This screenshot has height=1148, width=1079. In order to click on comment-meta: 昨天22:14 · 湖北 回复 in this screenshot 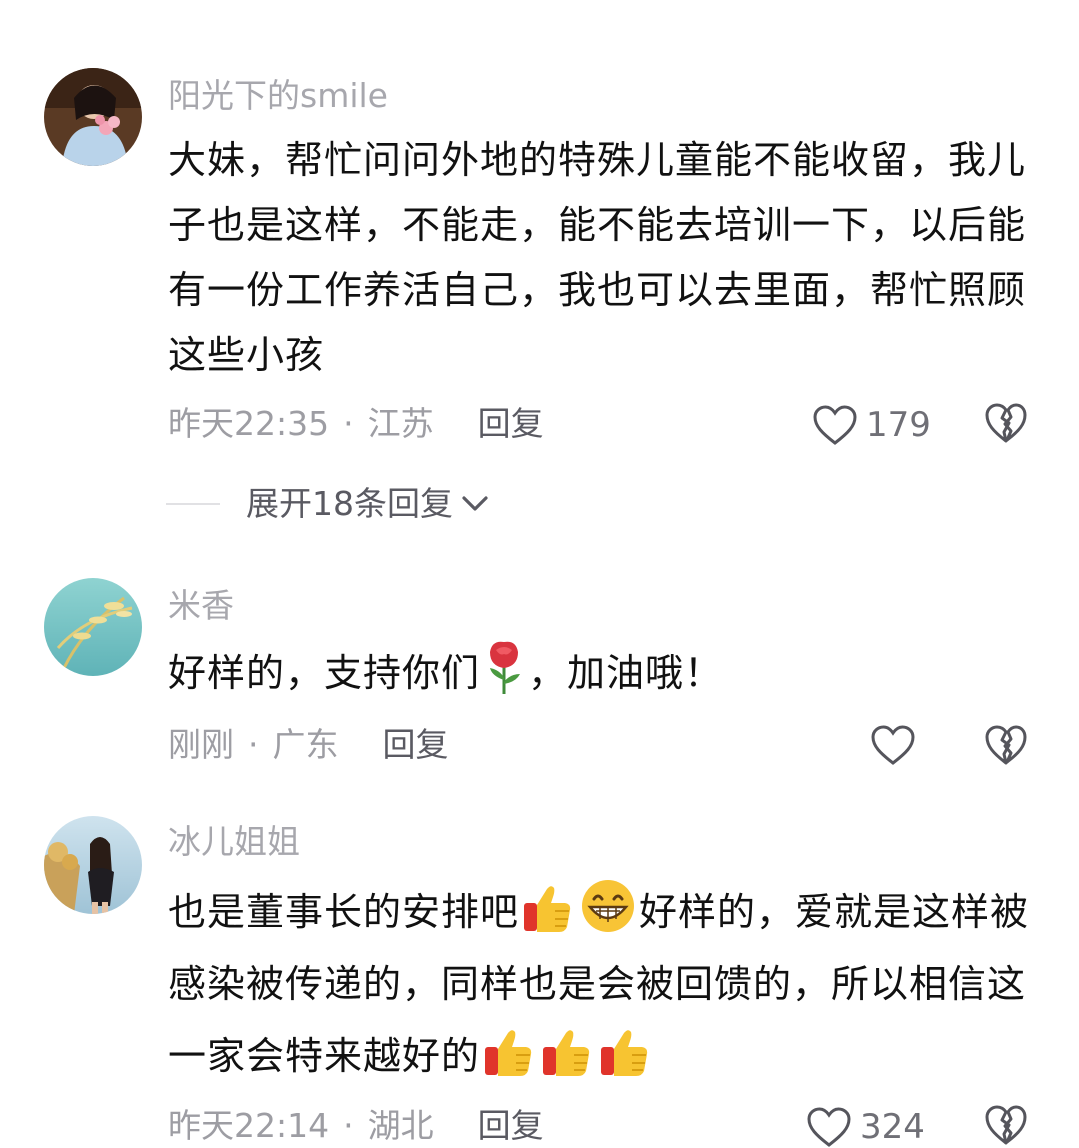, I will do `click(356, 1126)`.